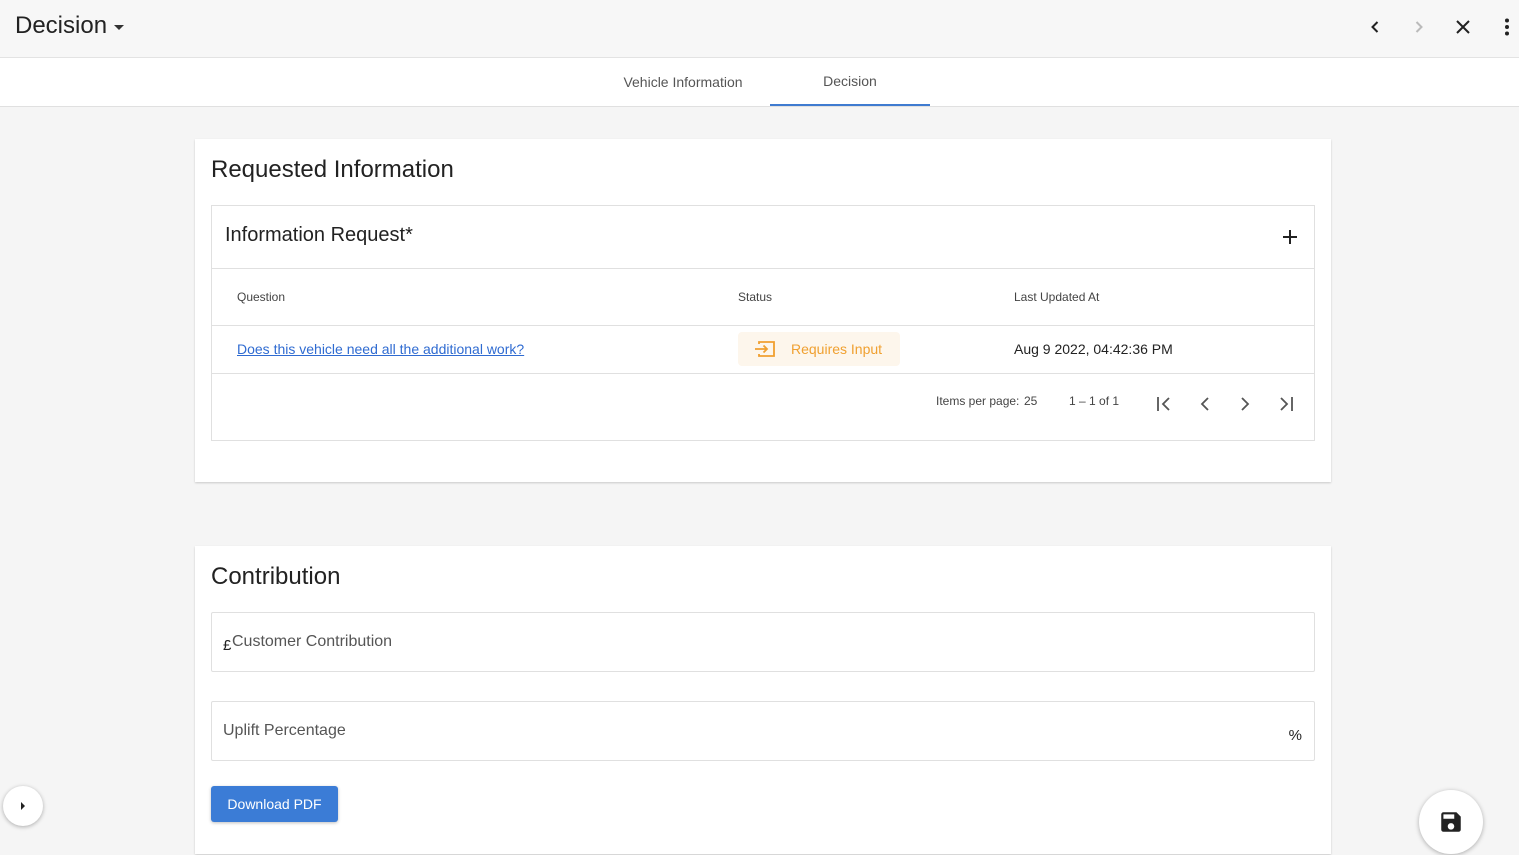 The height and width of the screenshot is (855, 1519). I want to click on column-header-last-updated: Last Updated At, so click(1057, 297).